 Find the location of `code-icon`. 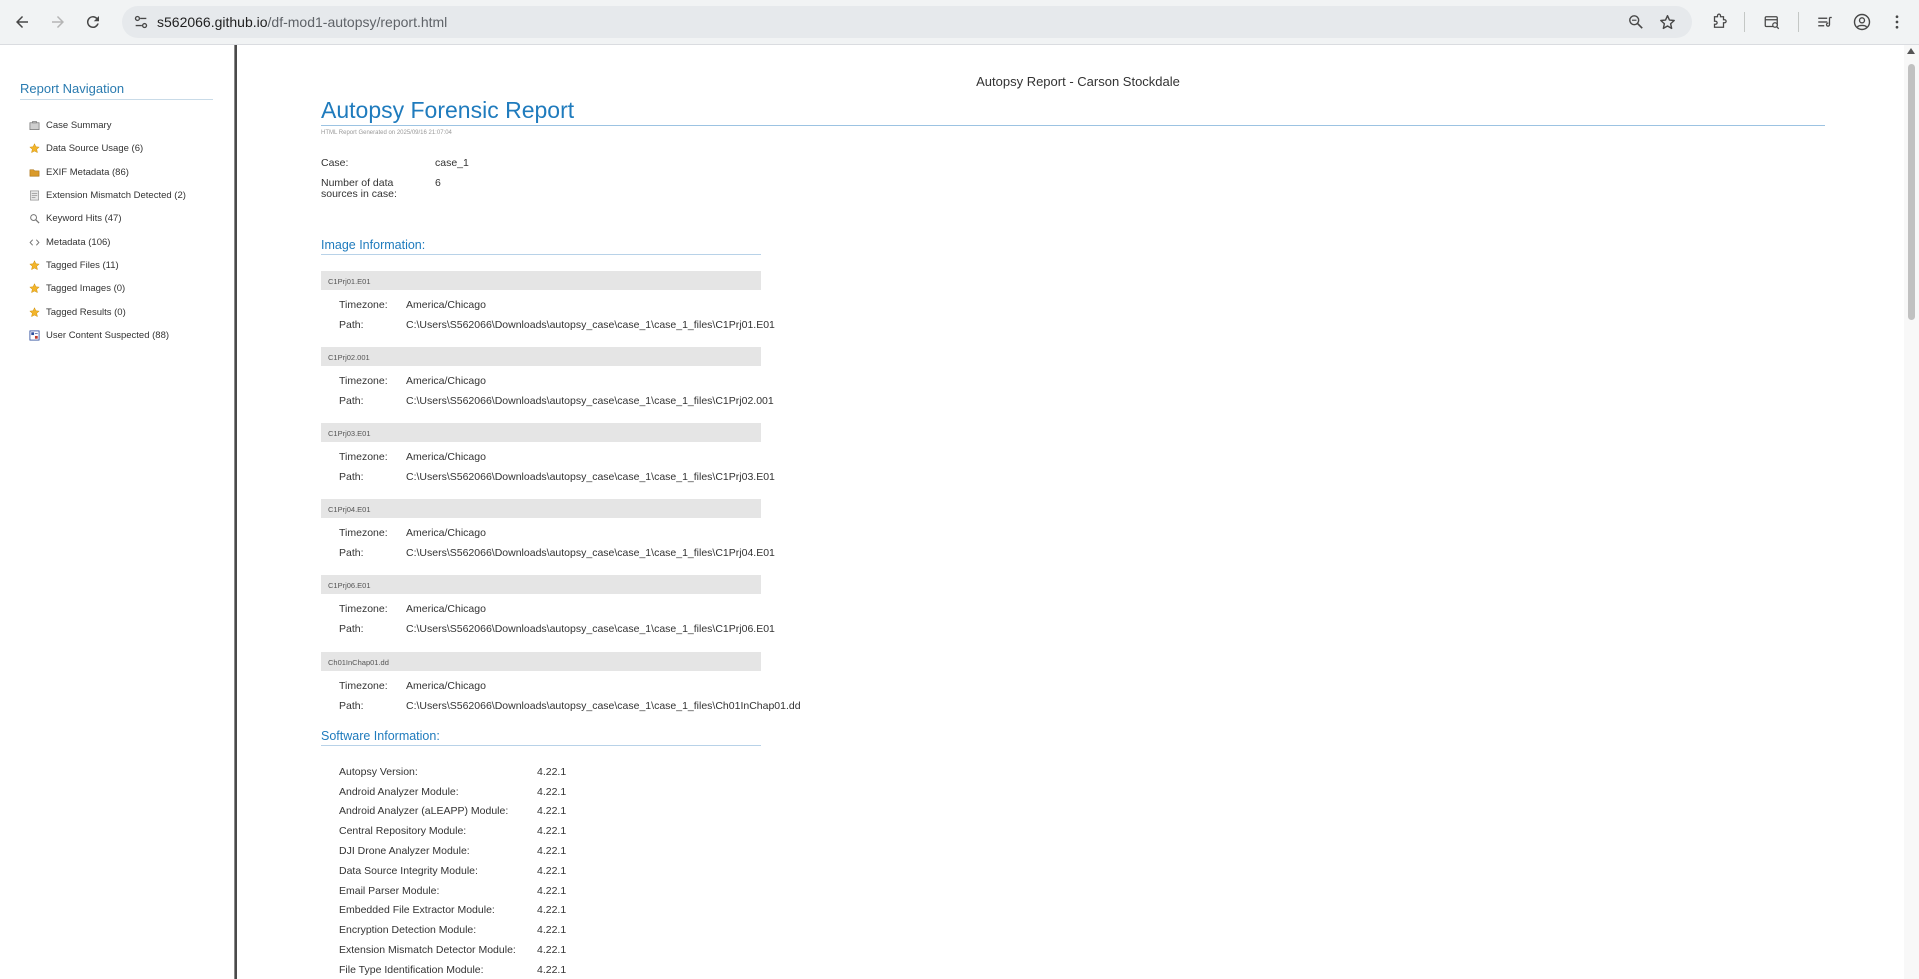

code-icon is located at coordinates (34, 242).